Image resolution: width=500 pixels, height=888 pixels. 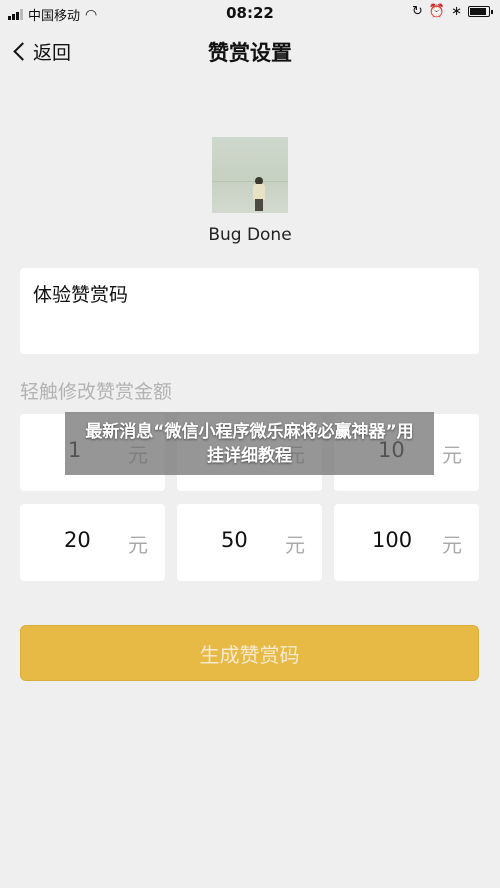 I want to click on amount-value: 20, so click(x=77, y=540).